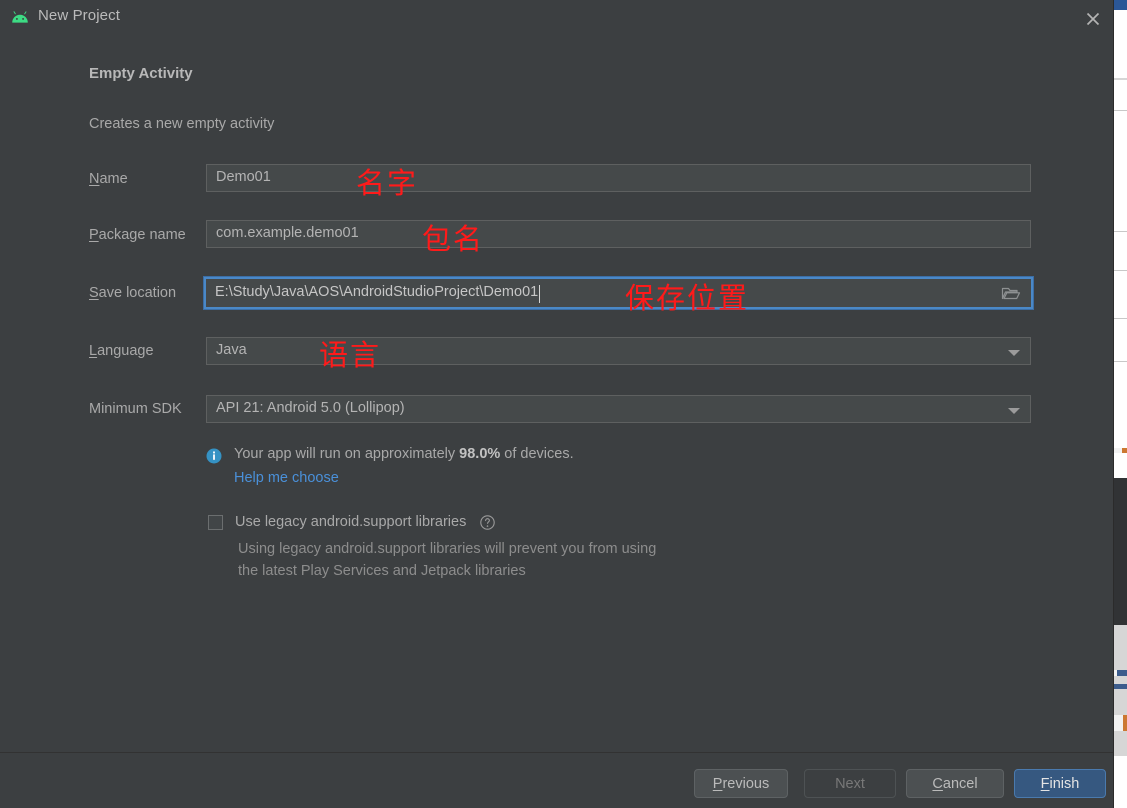 The image size is (1127, 808). I want to click on language-select: Java, so click(618, 351).